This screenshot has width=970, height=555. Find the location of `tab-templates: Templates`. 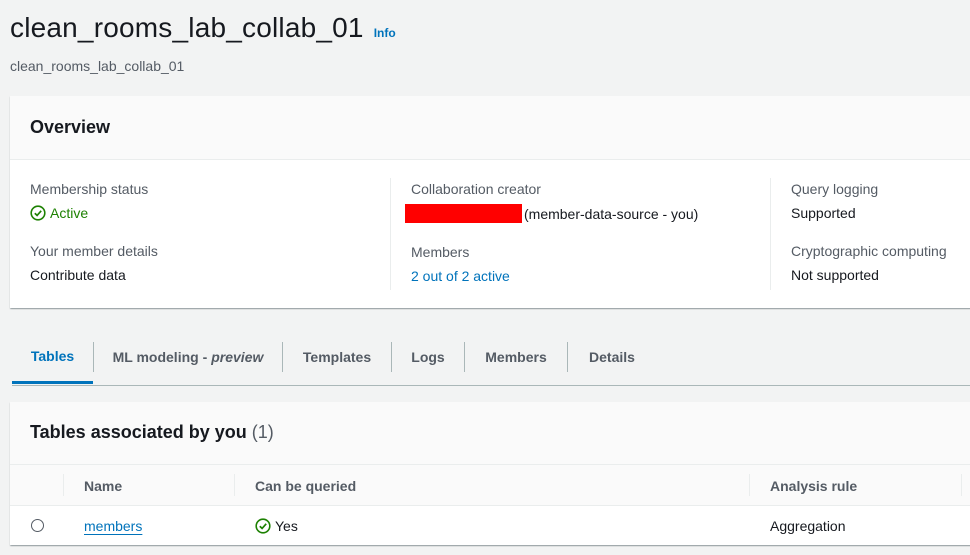

tab-templates: Templates is located at coordinates (337, 356).